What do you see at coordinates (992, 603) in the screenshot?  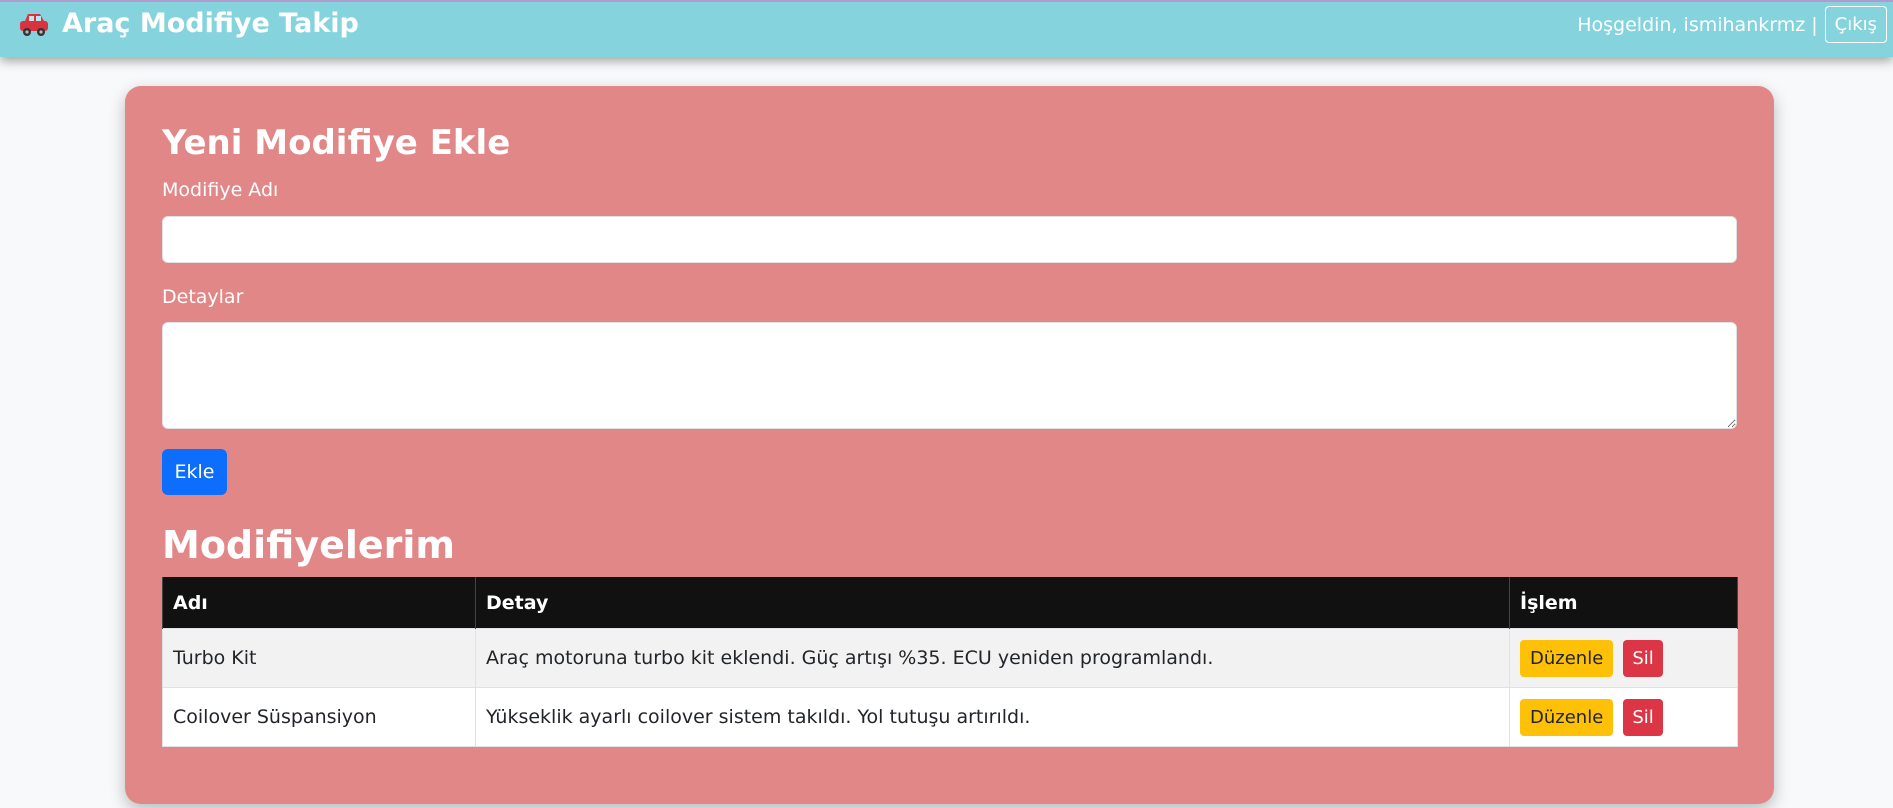 I see `column-header-detail: Detay` at bounding box center [992, 603].